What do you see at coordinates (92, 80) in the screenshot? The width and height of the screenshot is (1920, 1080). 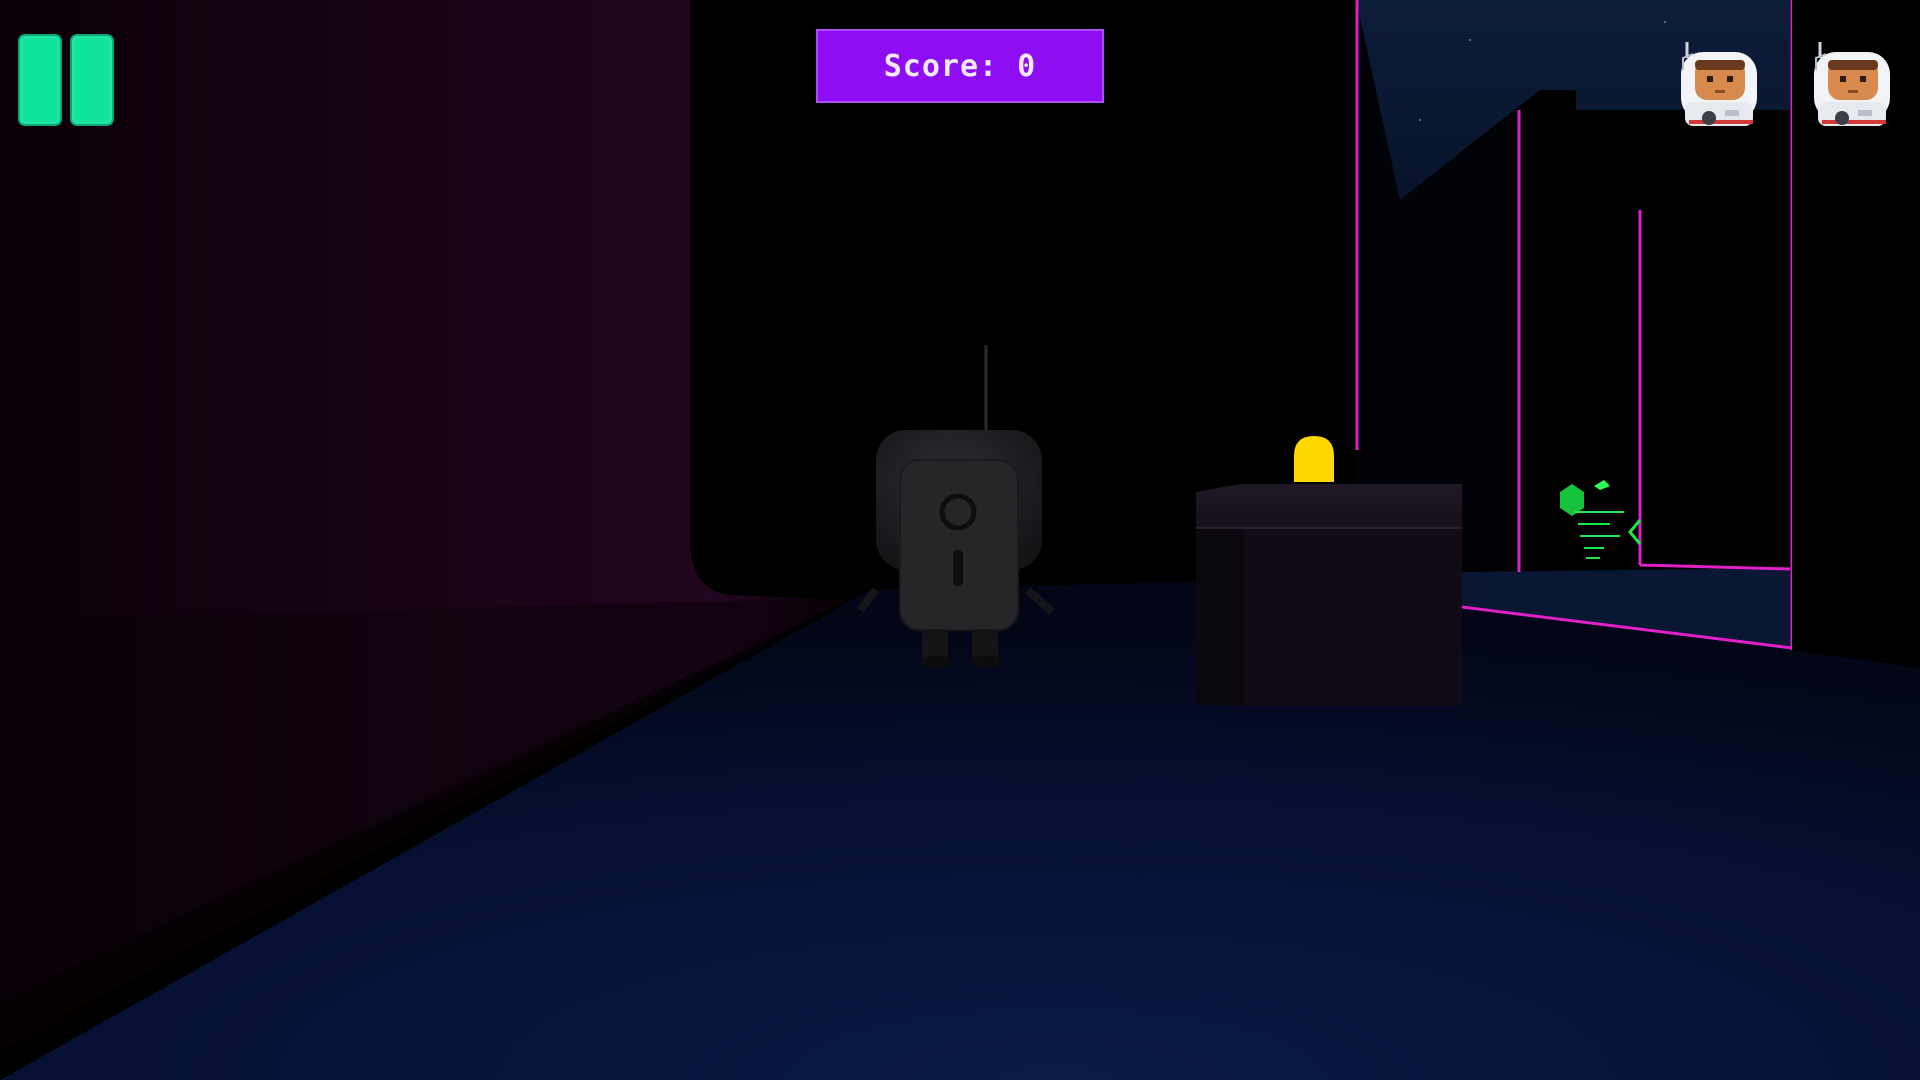 I see `pause-icon-bar-right` at bounding box center [92, 80].